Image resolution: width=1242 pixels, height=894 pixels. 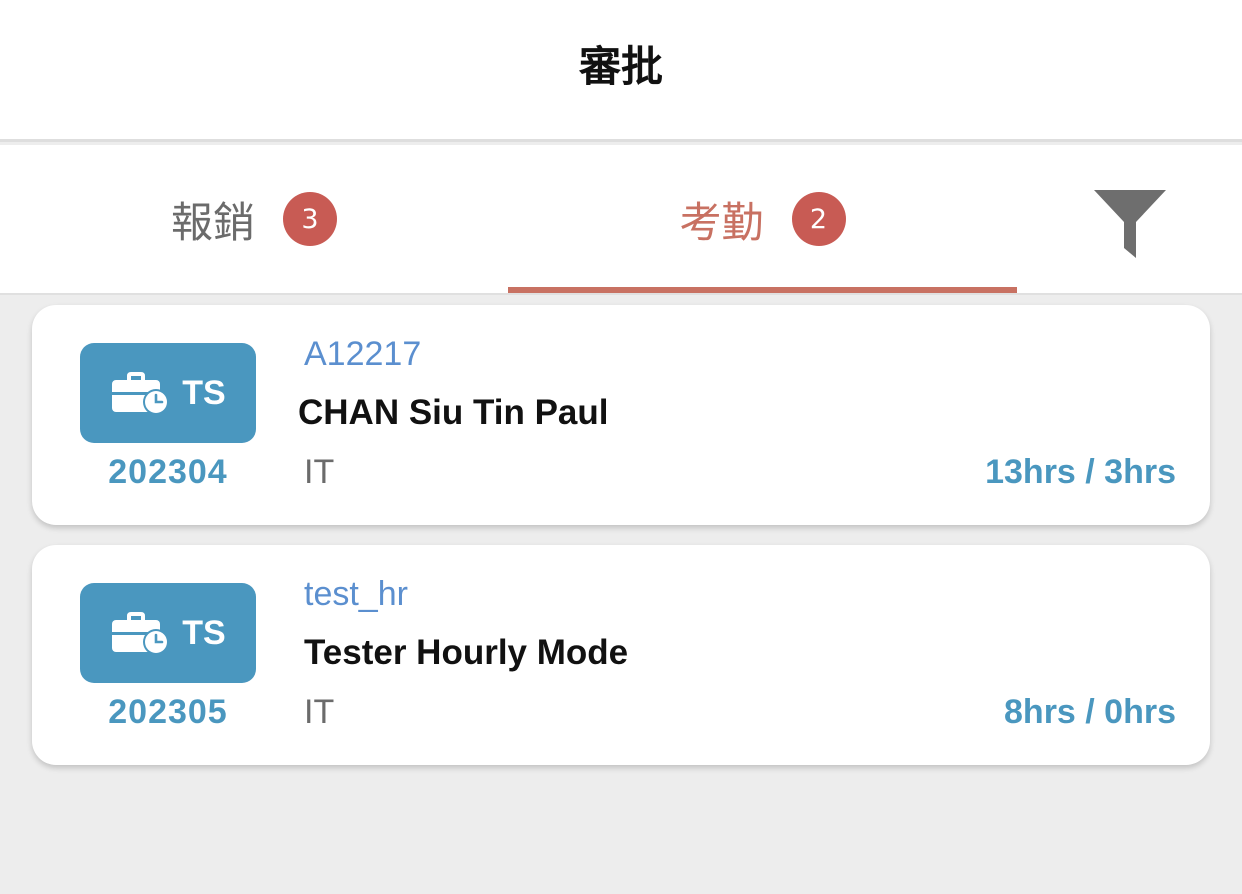 What do you see at coordinates (453, 412) in the screenshot?
I see `employee-name: CHAN Siu Tin Paul` at bounding box center [453, 412].